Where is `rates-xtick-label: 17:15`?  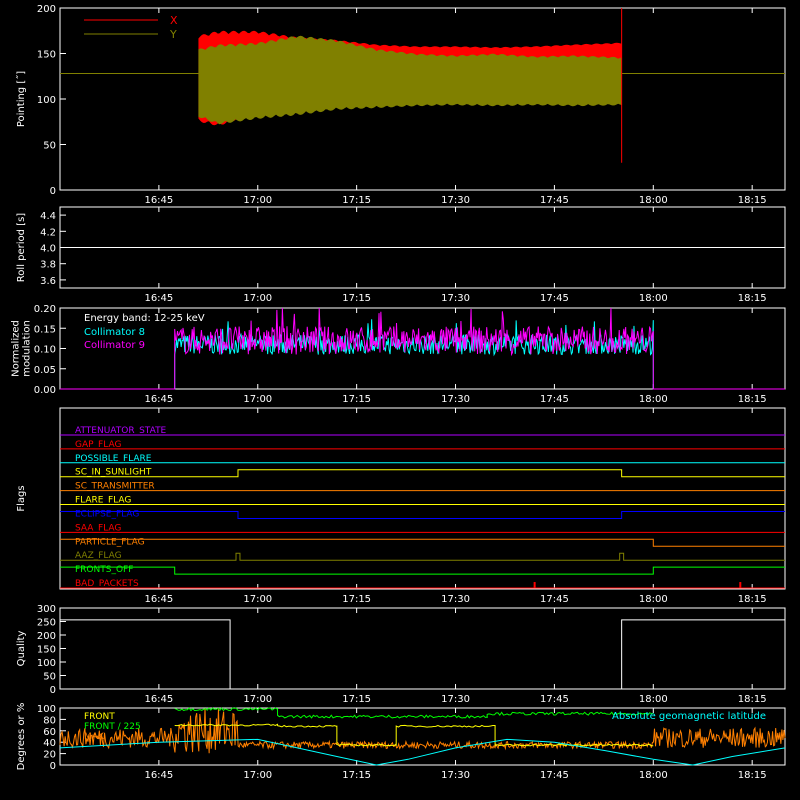
rates-xtick-label: 17:15 is located at coordinates (356, 775).